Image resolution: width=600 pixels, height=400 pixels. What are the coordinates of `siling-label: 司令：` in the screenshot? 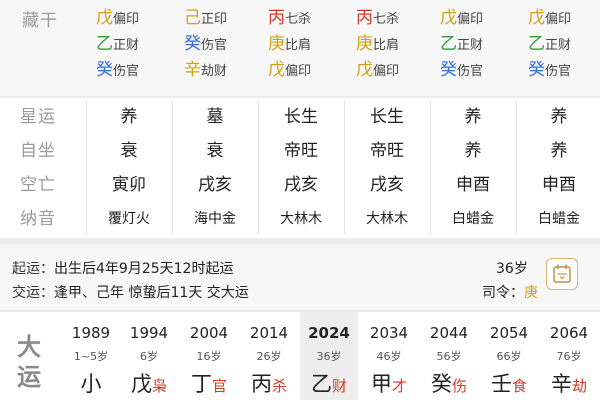 It's located at (503, 293).